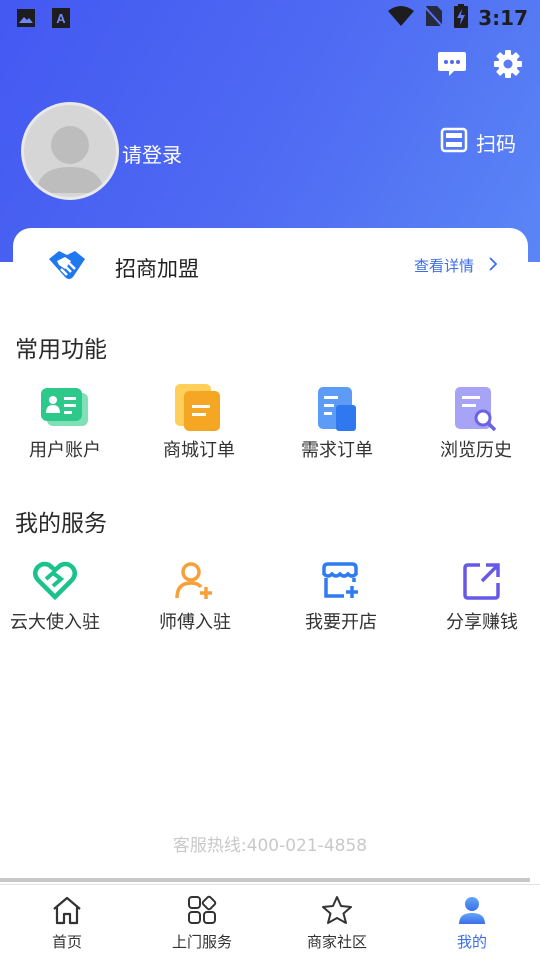  What do you see at coordinates (341, 581) in the screenshot?
I see `open-store-icon` at bounding box center [341, 581].